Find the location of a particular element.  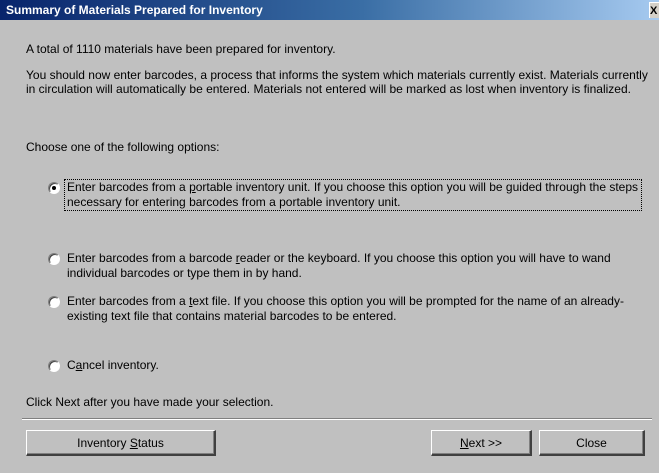

radio-portable-unit is located at coordinates (54, 188).